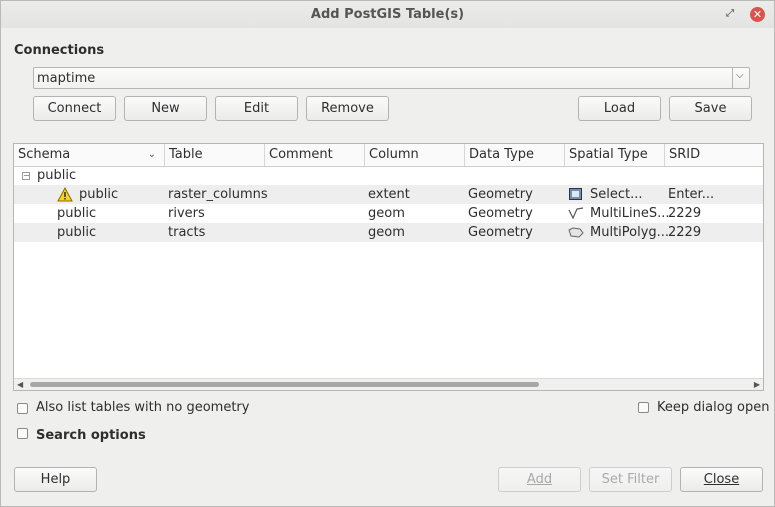  What do you see at coordinates (713, 407) in the screenshot?
I see `keep-open-label: Keep dialog open` at bounding box center [713, 407].